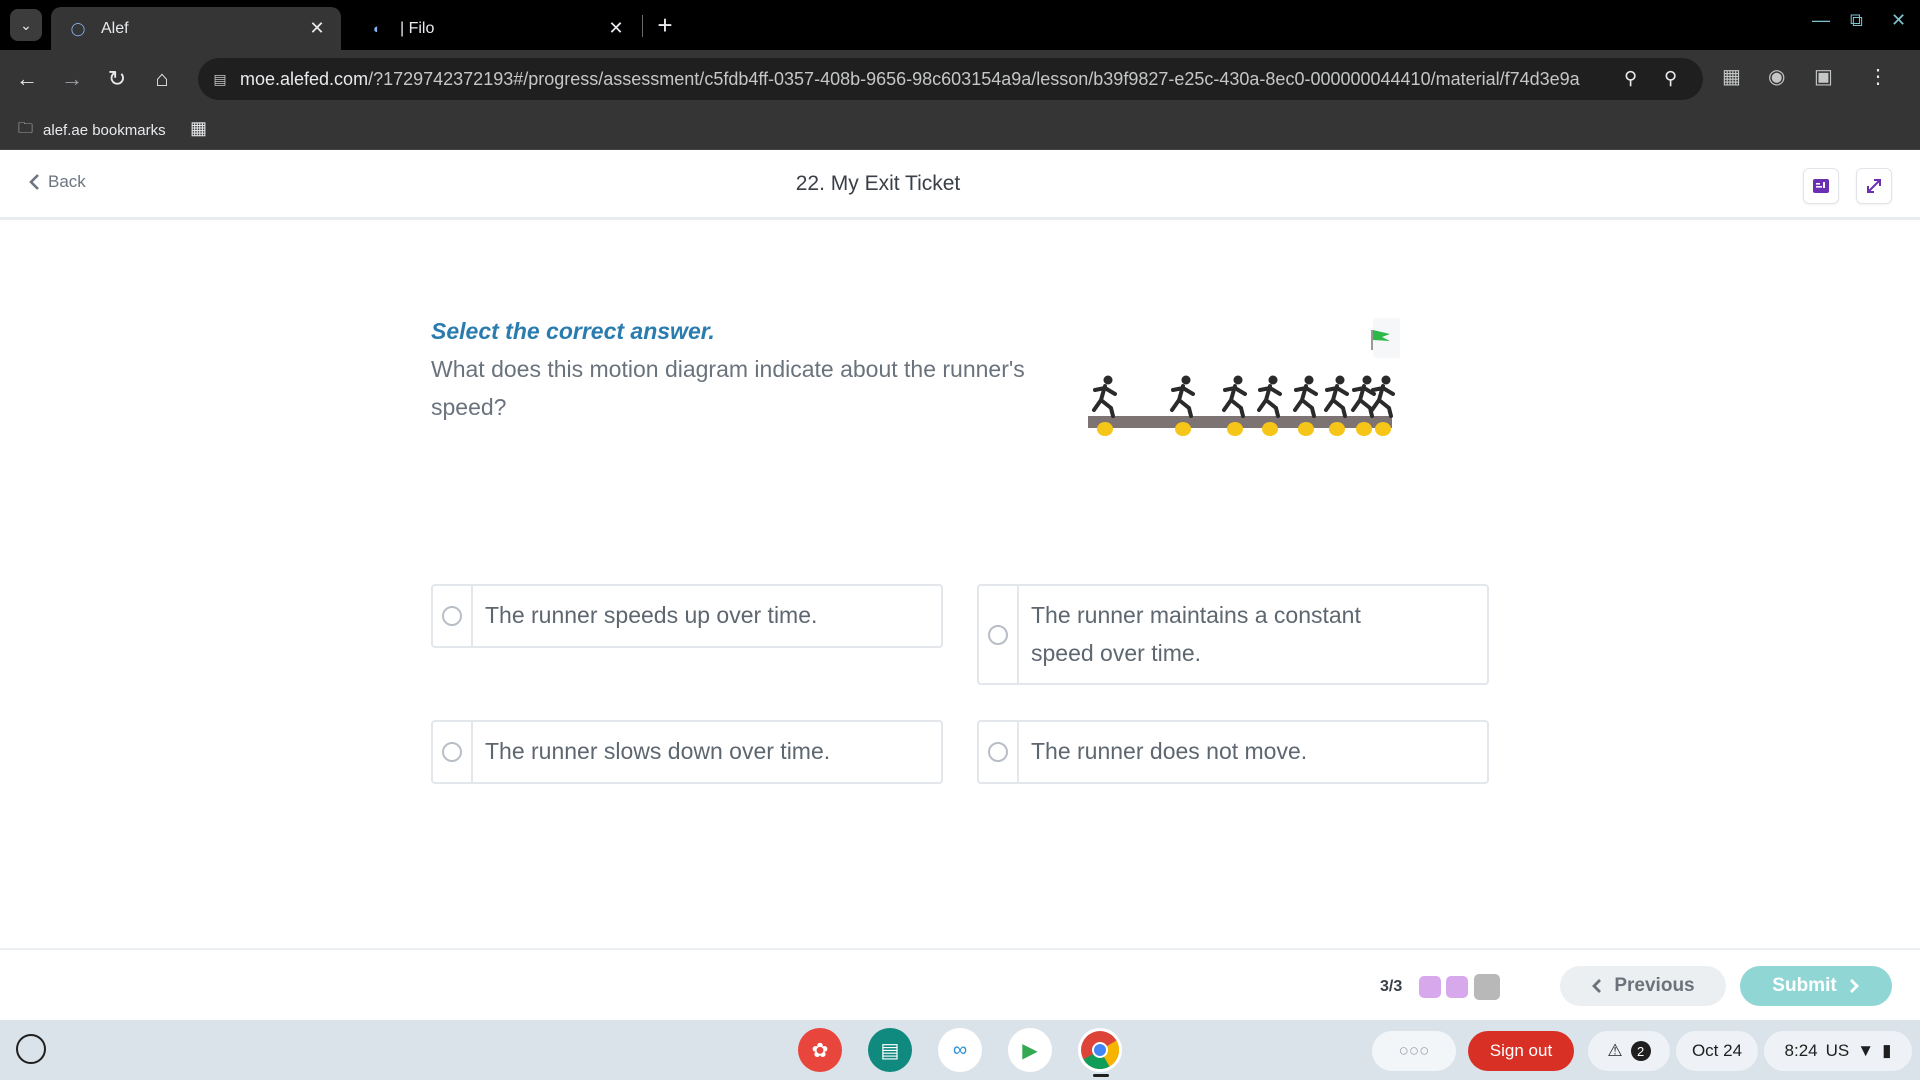 Image resolution: width=1920 pixels, height=1080 pixels. What do you see at coordinates (1629, 1051) in the screenshot?
I see `notification-tray: ⚠ 2` at bounding box center [1629, 1051].